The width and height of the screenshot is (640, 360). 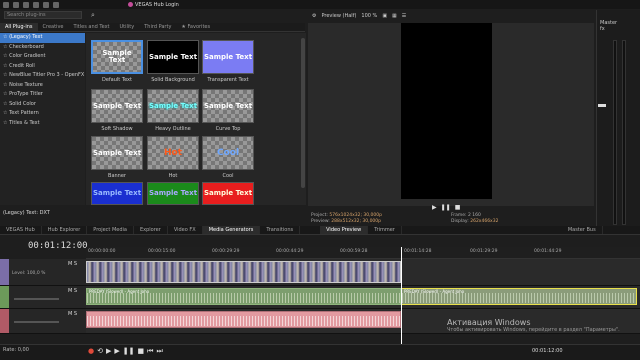 What do you see at coordinates (21, 230) in the screenshot?
I see `tab-vegas-hub: VEGAS Hub` at bounding box center [21, 230].